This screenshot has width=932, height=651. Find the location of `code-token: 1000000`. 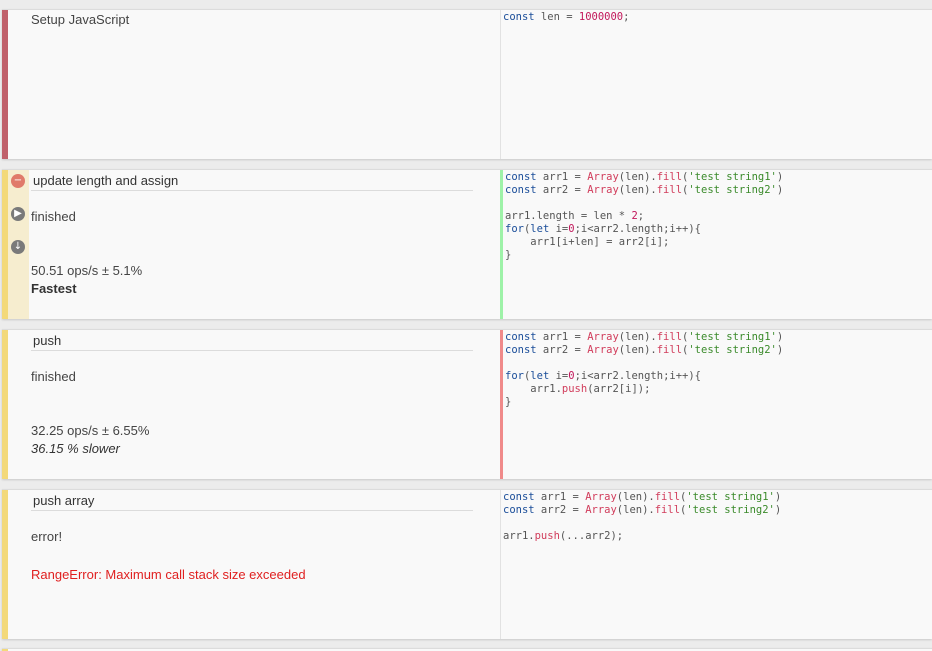

code-token: 1000000 is located at coordinates (601, 17).